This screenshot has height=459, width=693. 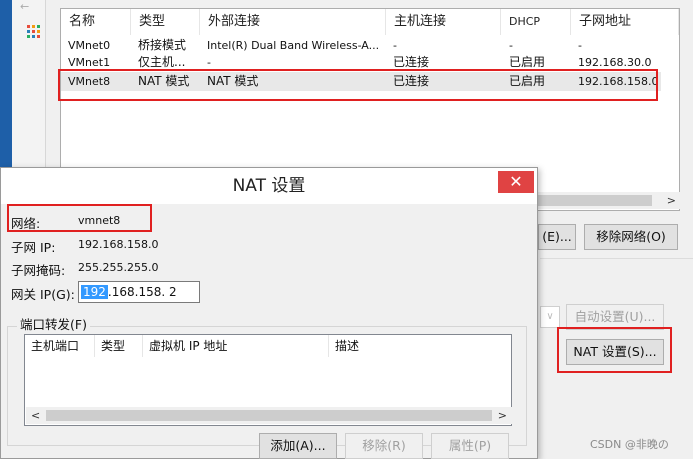 What do you see at coordinates (35, 415) in the screenshot?
I see `scroll-left-arrow-icon: <` at bounding box center [35, 415].